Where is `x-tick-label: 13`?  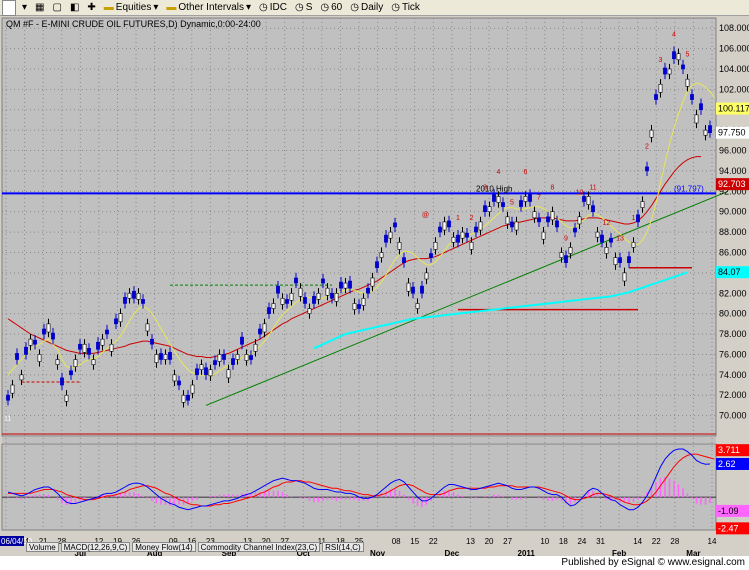 x-tick-label: 13 is located at coordinates (470, 541).